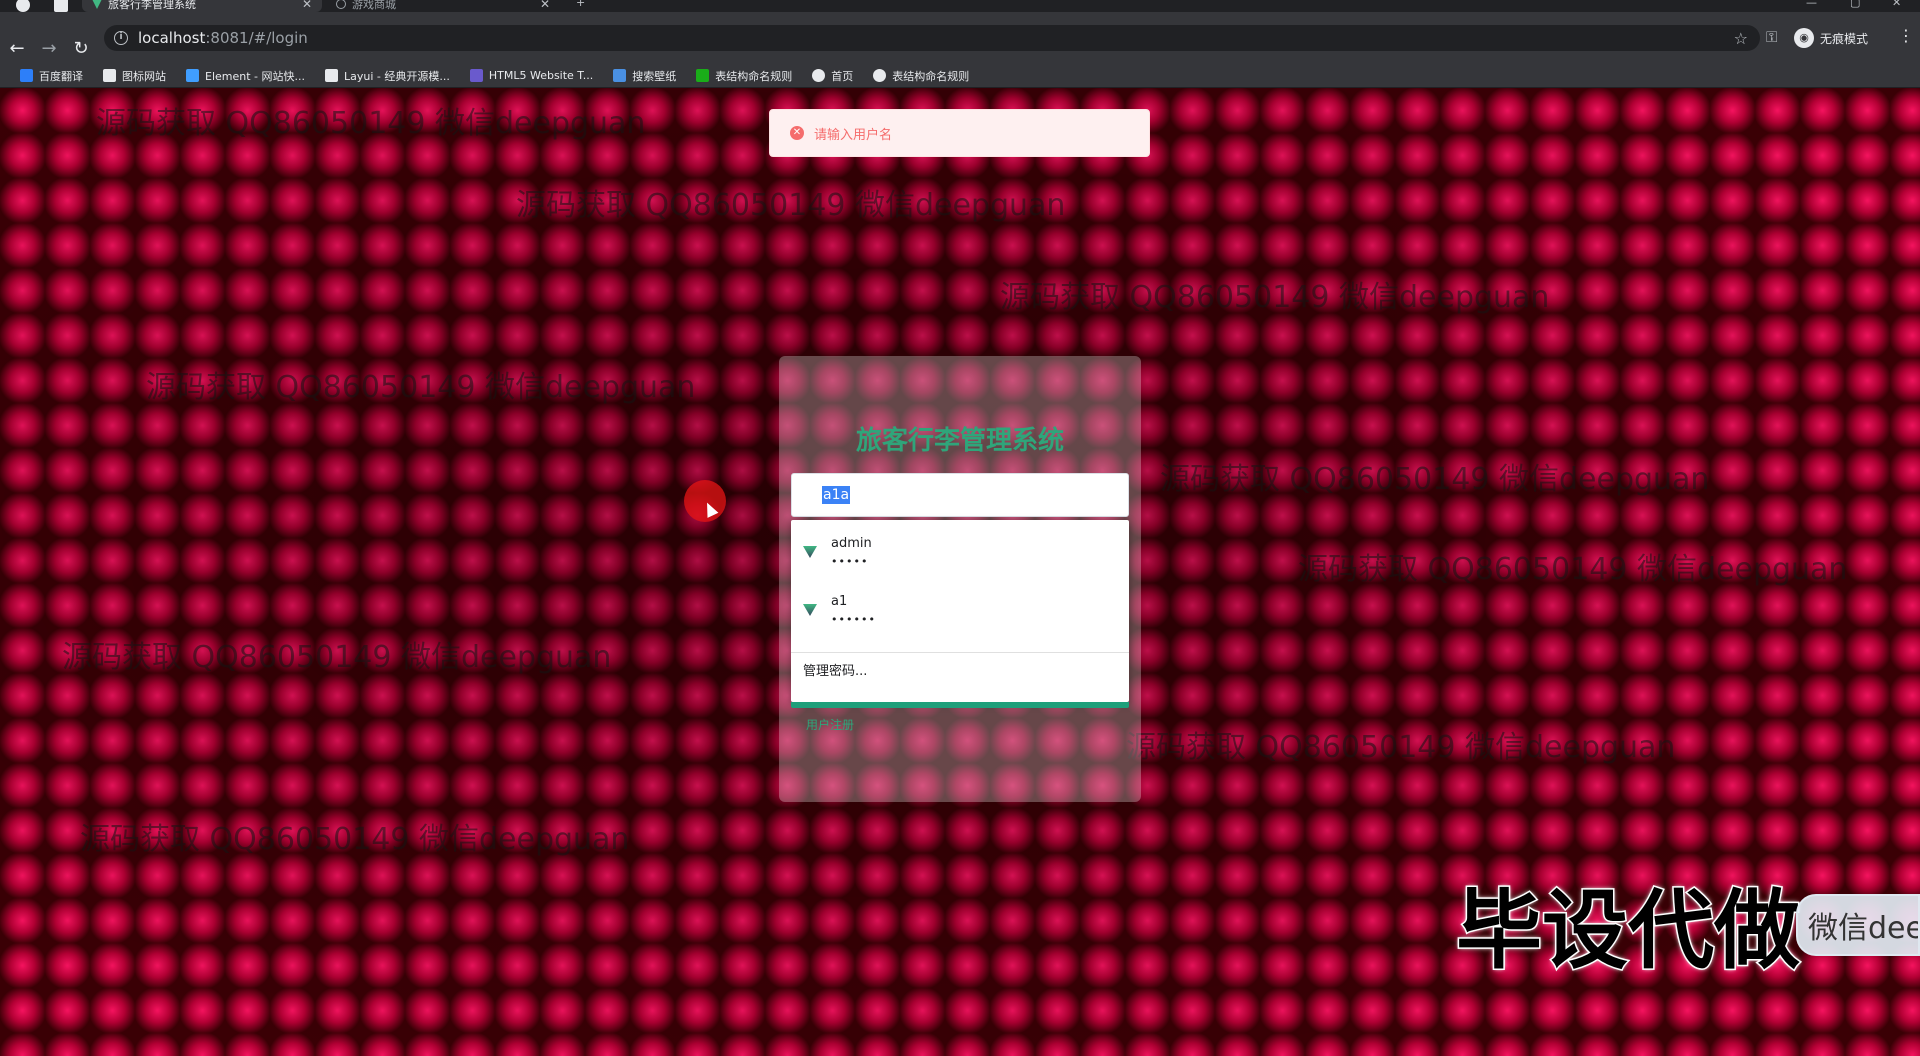  Describe the element at coordinates (97, 4) in the screenshot. I see `vue-favicon-icon` at that location.